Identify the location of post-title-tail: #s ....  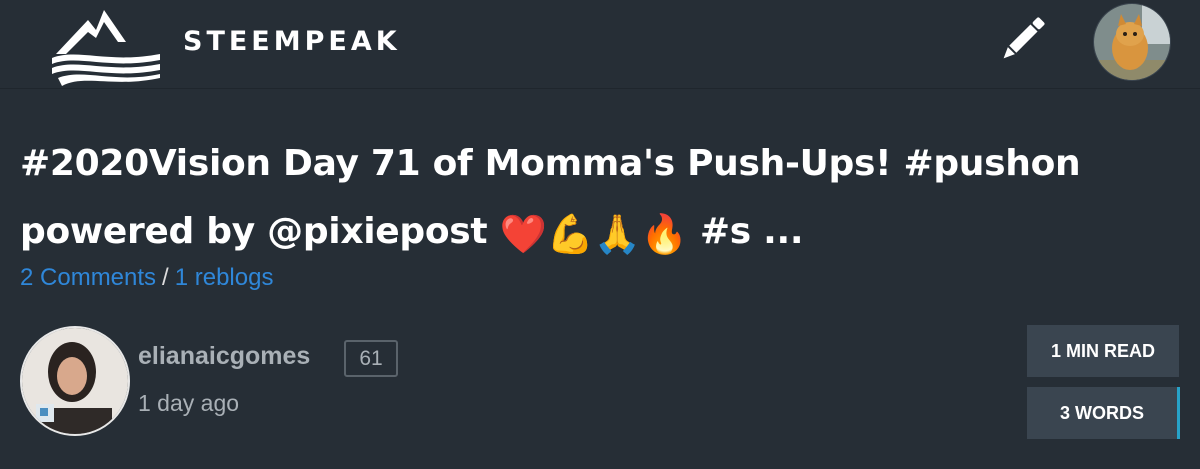
(751, 231).